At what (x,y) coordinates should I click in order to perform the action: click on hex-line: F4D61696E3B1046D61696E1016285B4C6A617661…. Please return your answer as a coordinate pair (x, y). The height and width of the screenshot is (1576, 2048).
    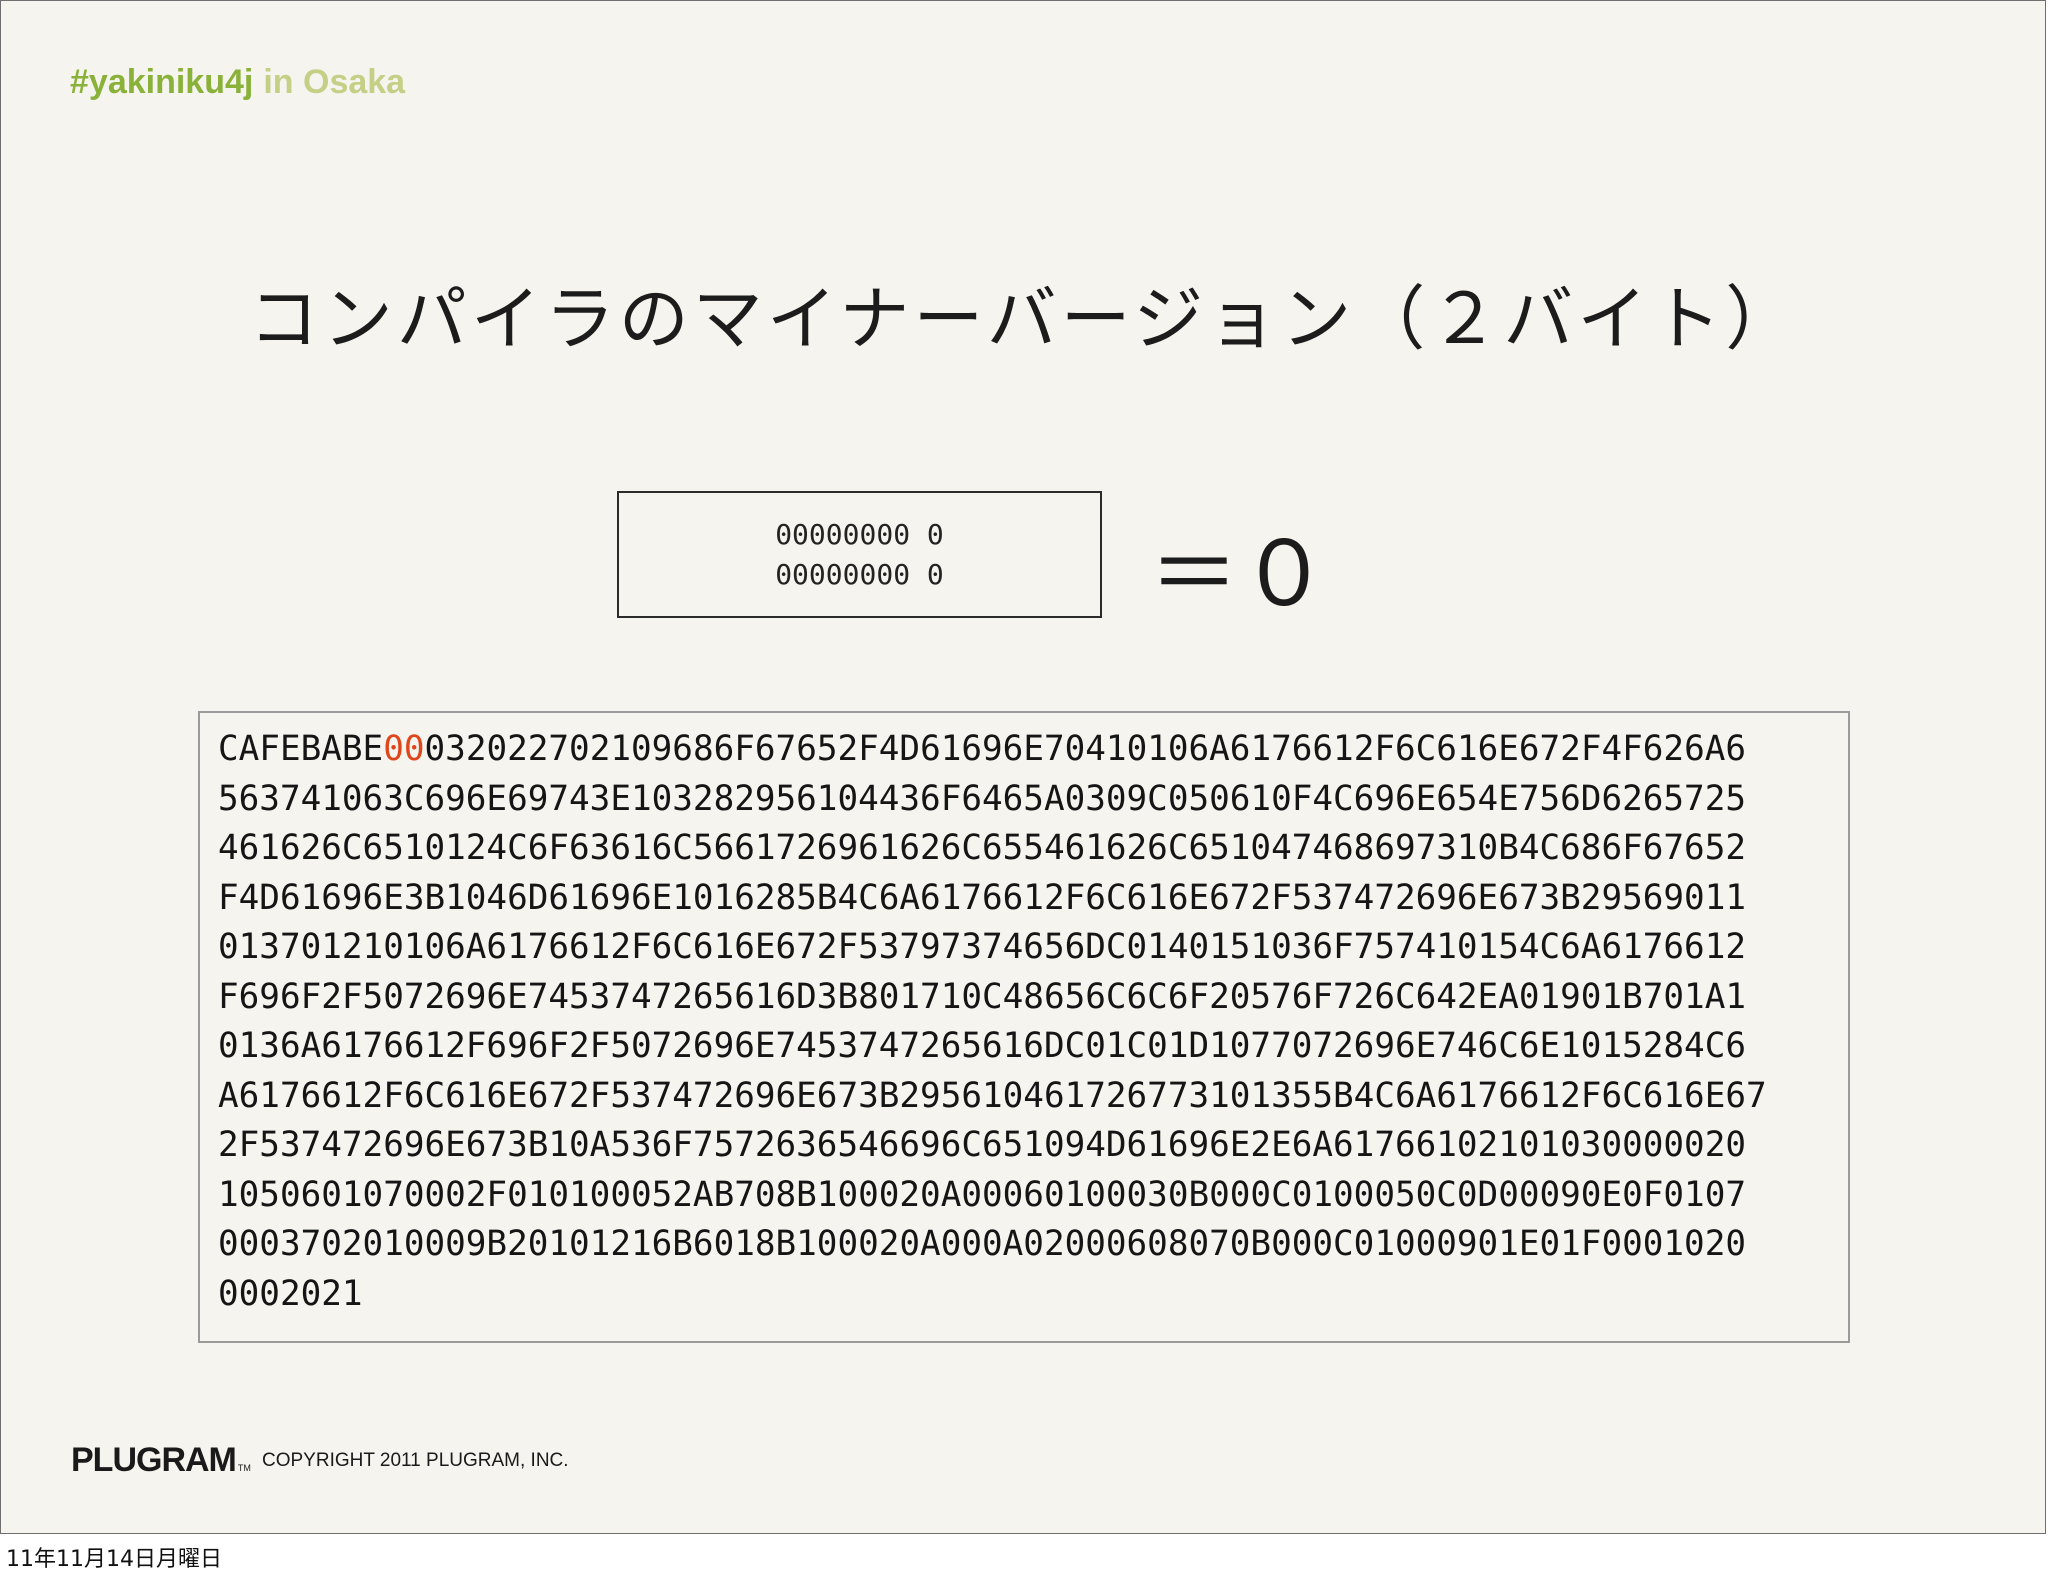
    Looking at the image, I should click on (982, 897).